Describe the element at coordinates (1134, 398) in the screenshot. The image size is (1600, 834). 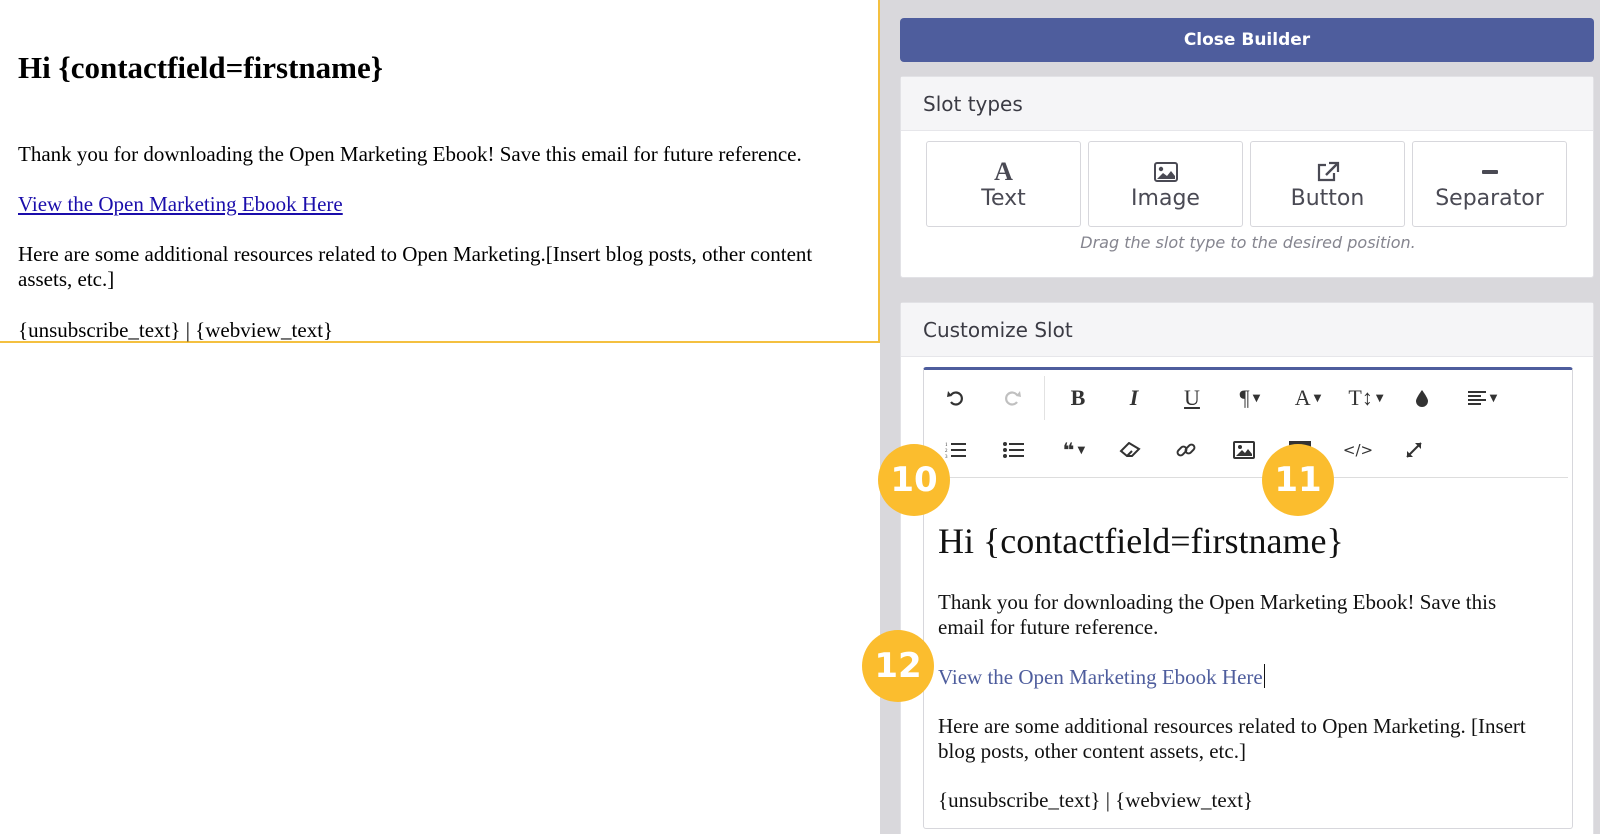
I see `italic-icon: I` at that location.